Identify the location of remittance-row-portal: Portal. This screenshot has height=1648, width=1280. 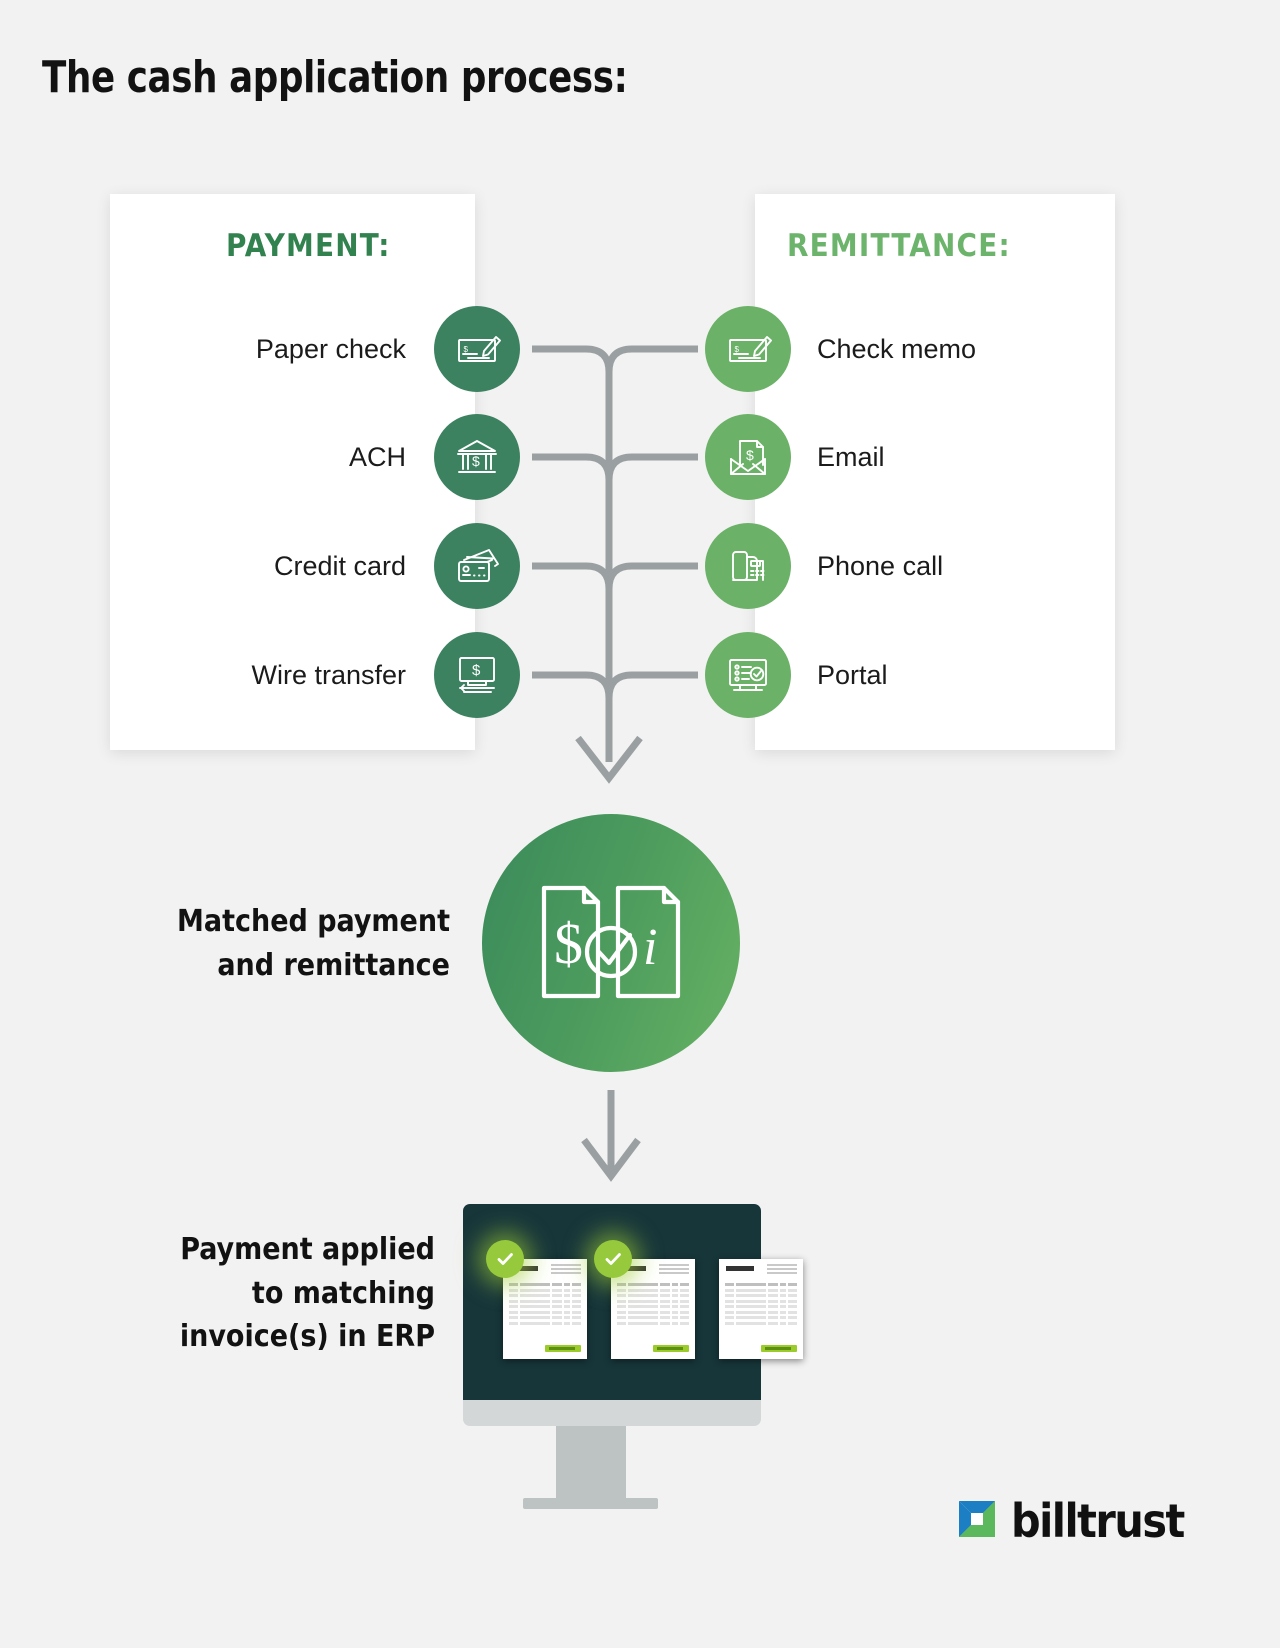
(895, 675).